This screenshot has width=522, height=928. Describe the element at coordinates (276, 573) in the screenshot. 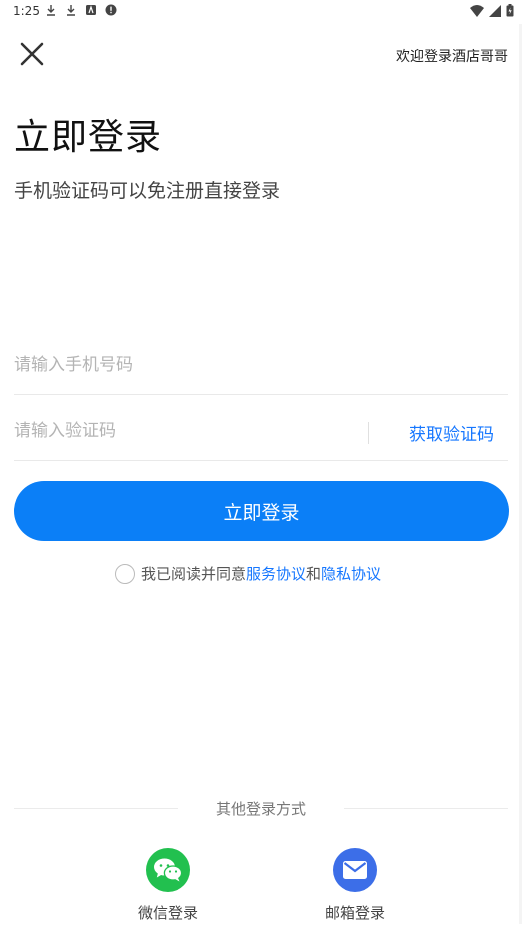

I see `service-agreement-link: 服务协议` at that location.